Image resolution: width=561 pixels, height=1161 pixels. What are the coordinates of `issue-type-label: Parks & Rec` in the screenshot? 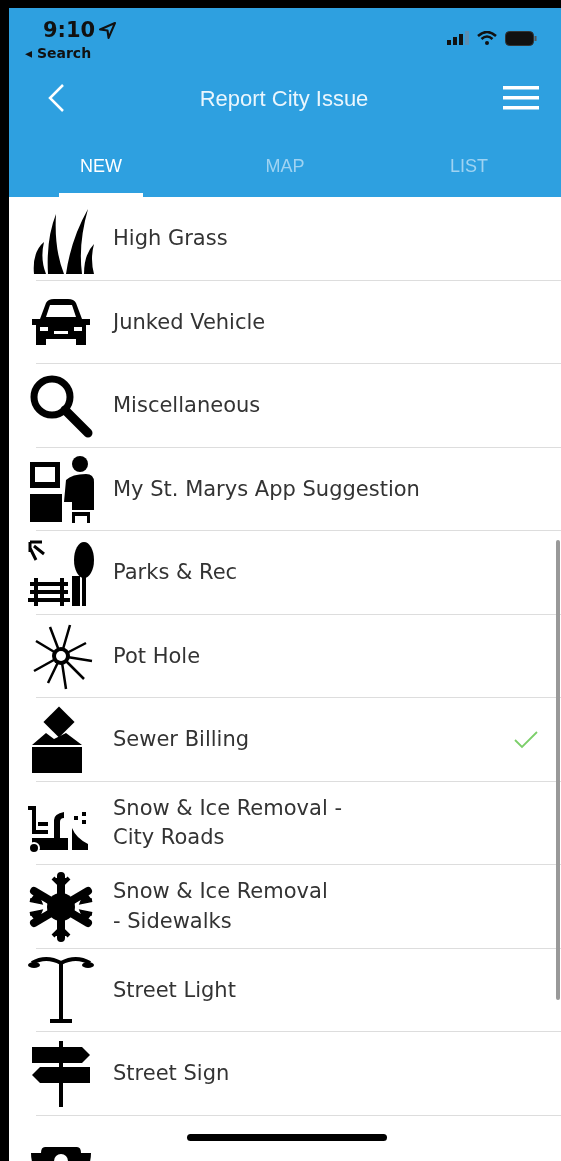 It's located at (176, 573).